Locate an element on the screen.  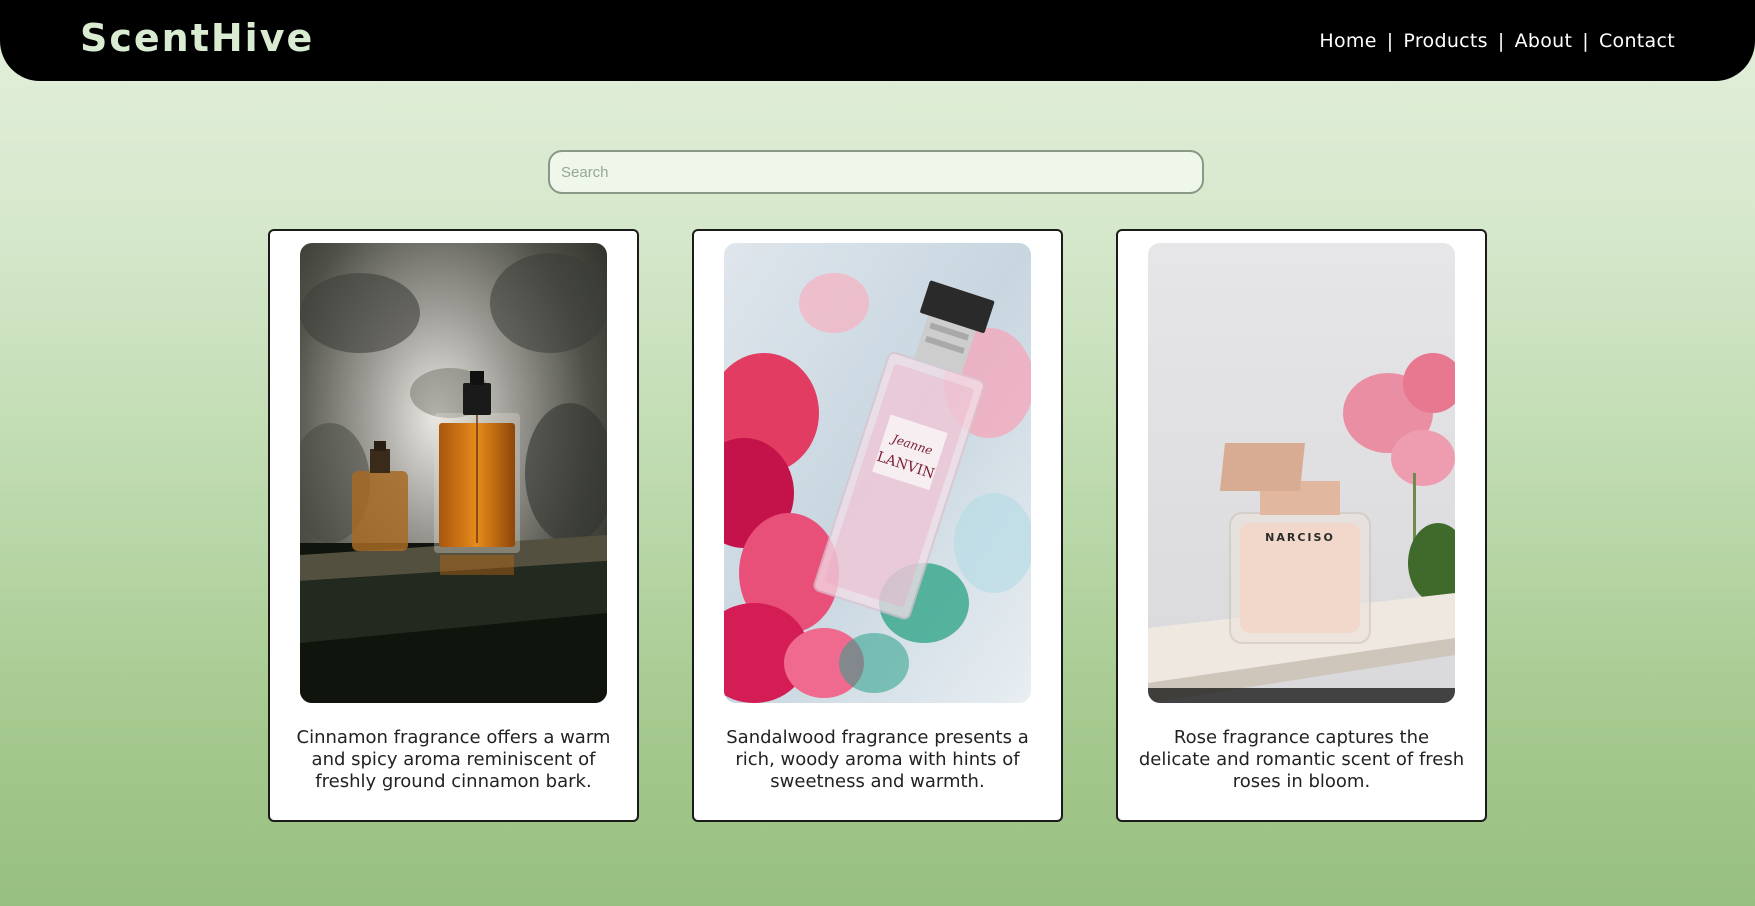
main-nav: Home | Products | About | Contact is located at coordinates (1497, 41).